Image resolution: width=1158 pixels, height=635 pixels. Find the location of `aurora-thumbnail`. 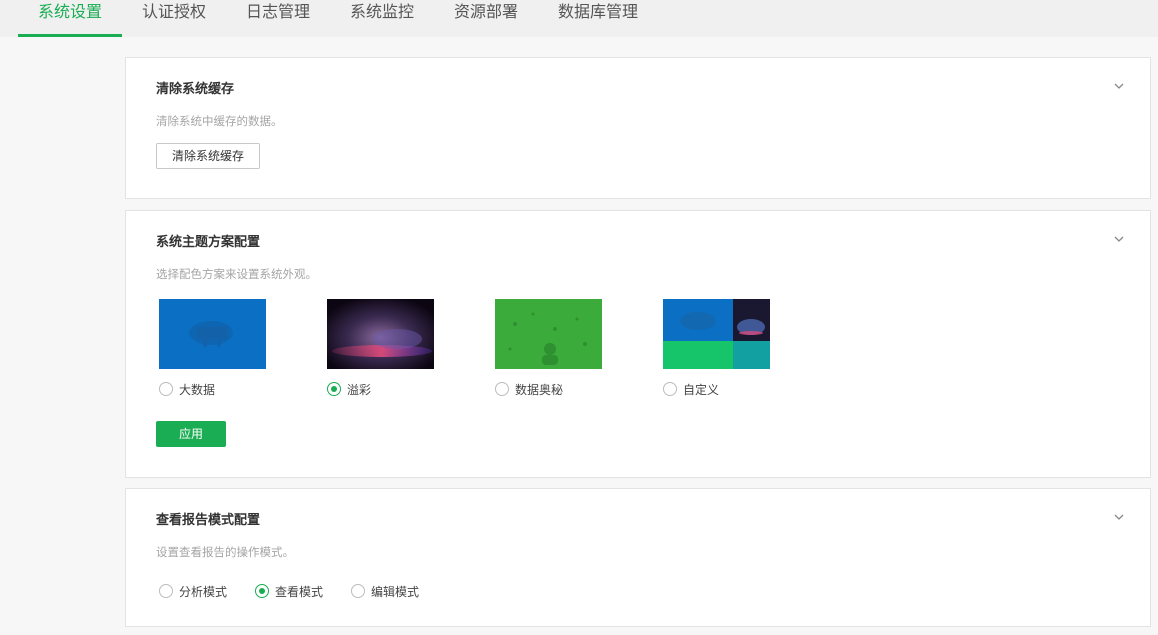

aurora-thumbnail is located at coordinates (380, 334).